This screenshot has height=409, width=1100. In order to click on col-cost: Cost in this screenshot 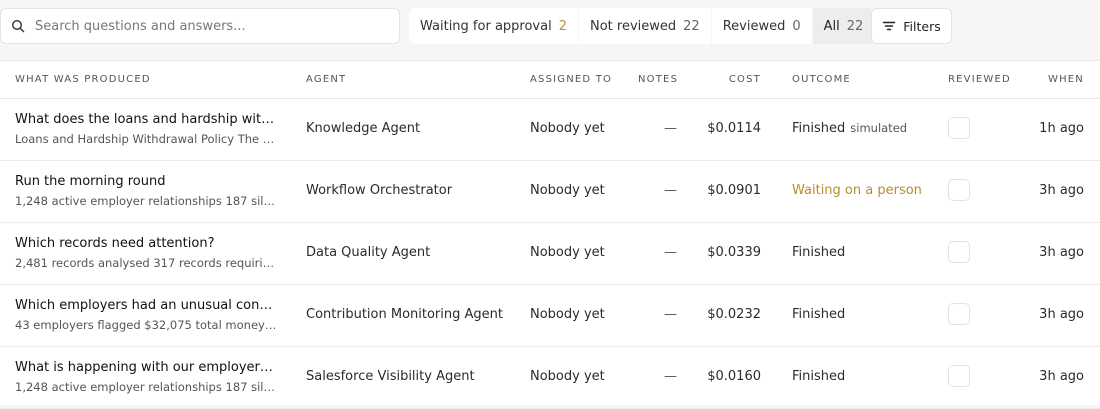, I will do `click(720, 79)`.